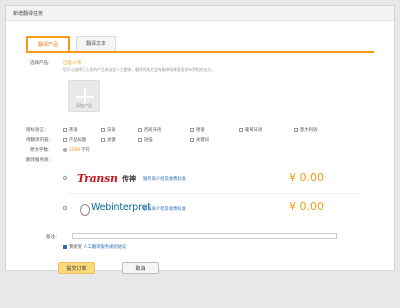 The image size is (400, 308). I want to click on checkbox-label: 西班牙语, so click(153, 130).